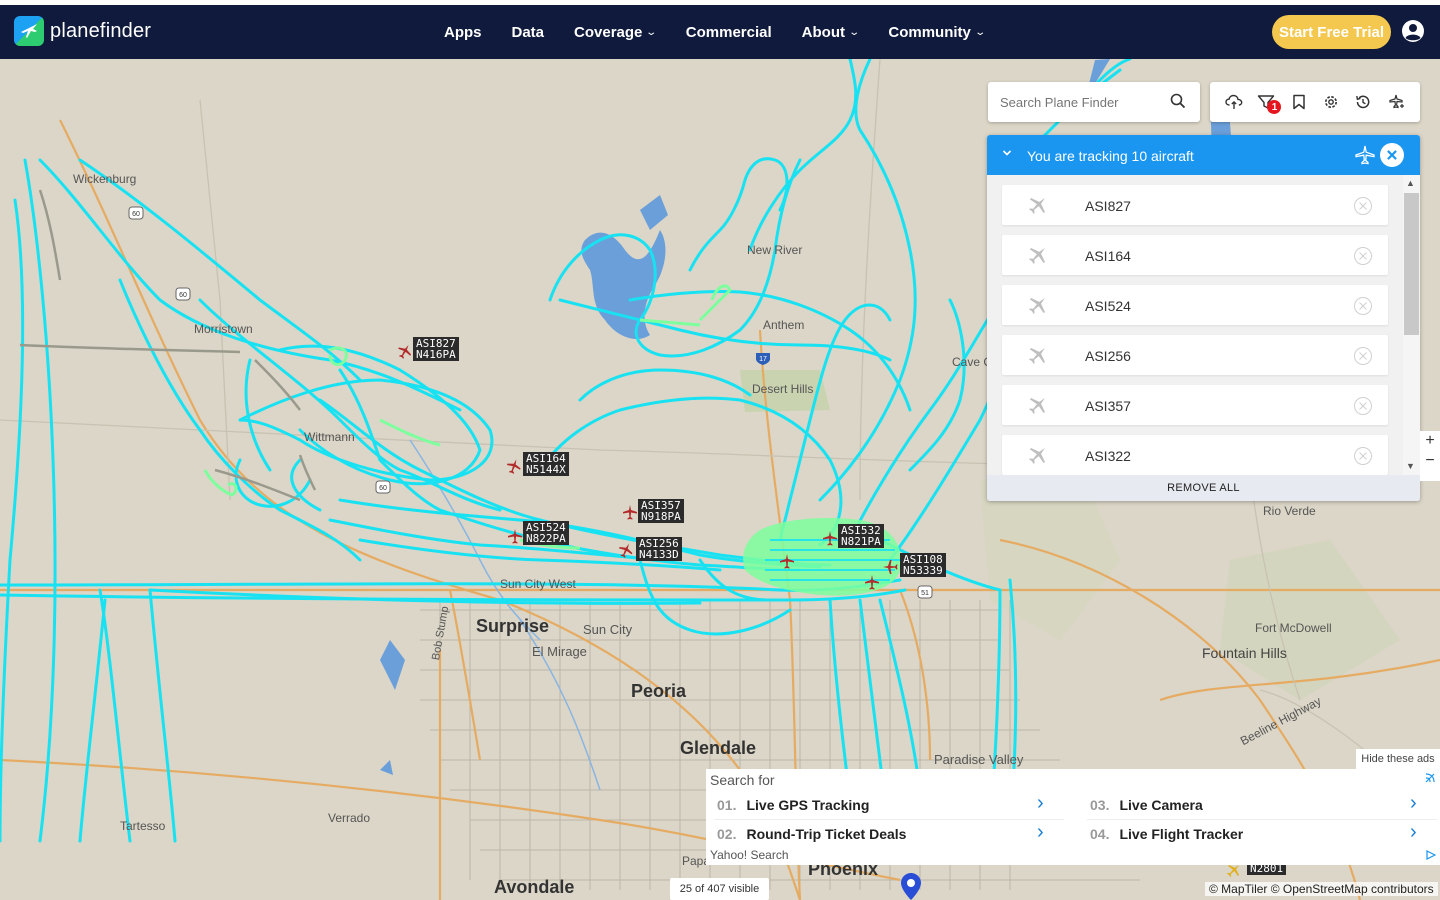 The height and width of the screenshot is (900, 1440). Describe the element at coordinates (923, 565) in the screenshot. I see `aircraft-callsign-label: ASI108 N53339` at that location.